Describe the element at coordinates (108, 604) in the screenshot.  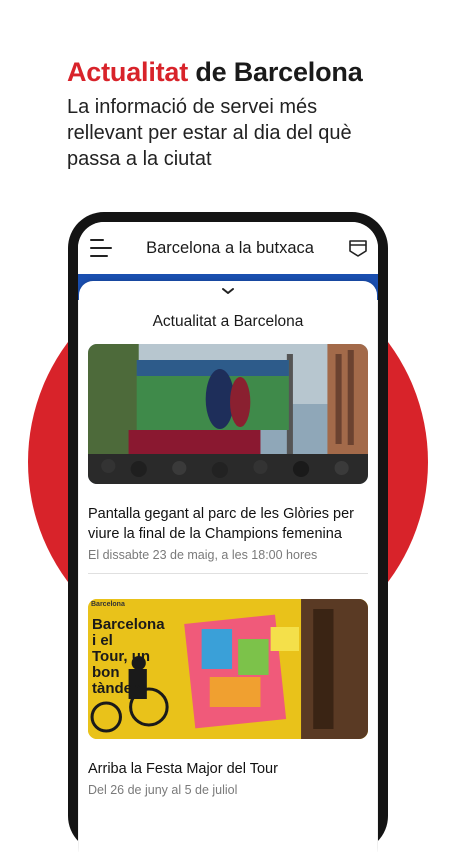
I see `image-brand-text: Barcelona` at that location.